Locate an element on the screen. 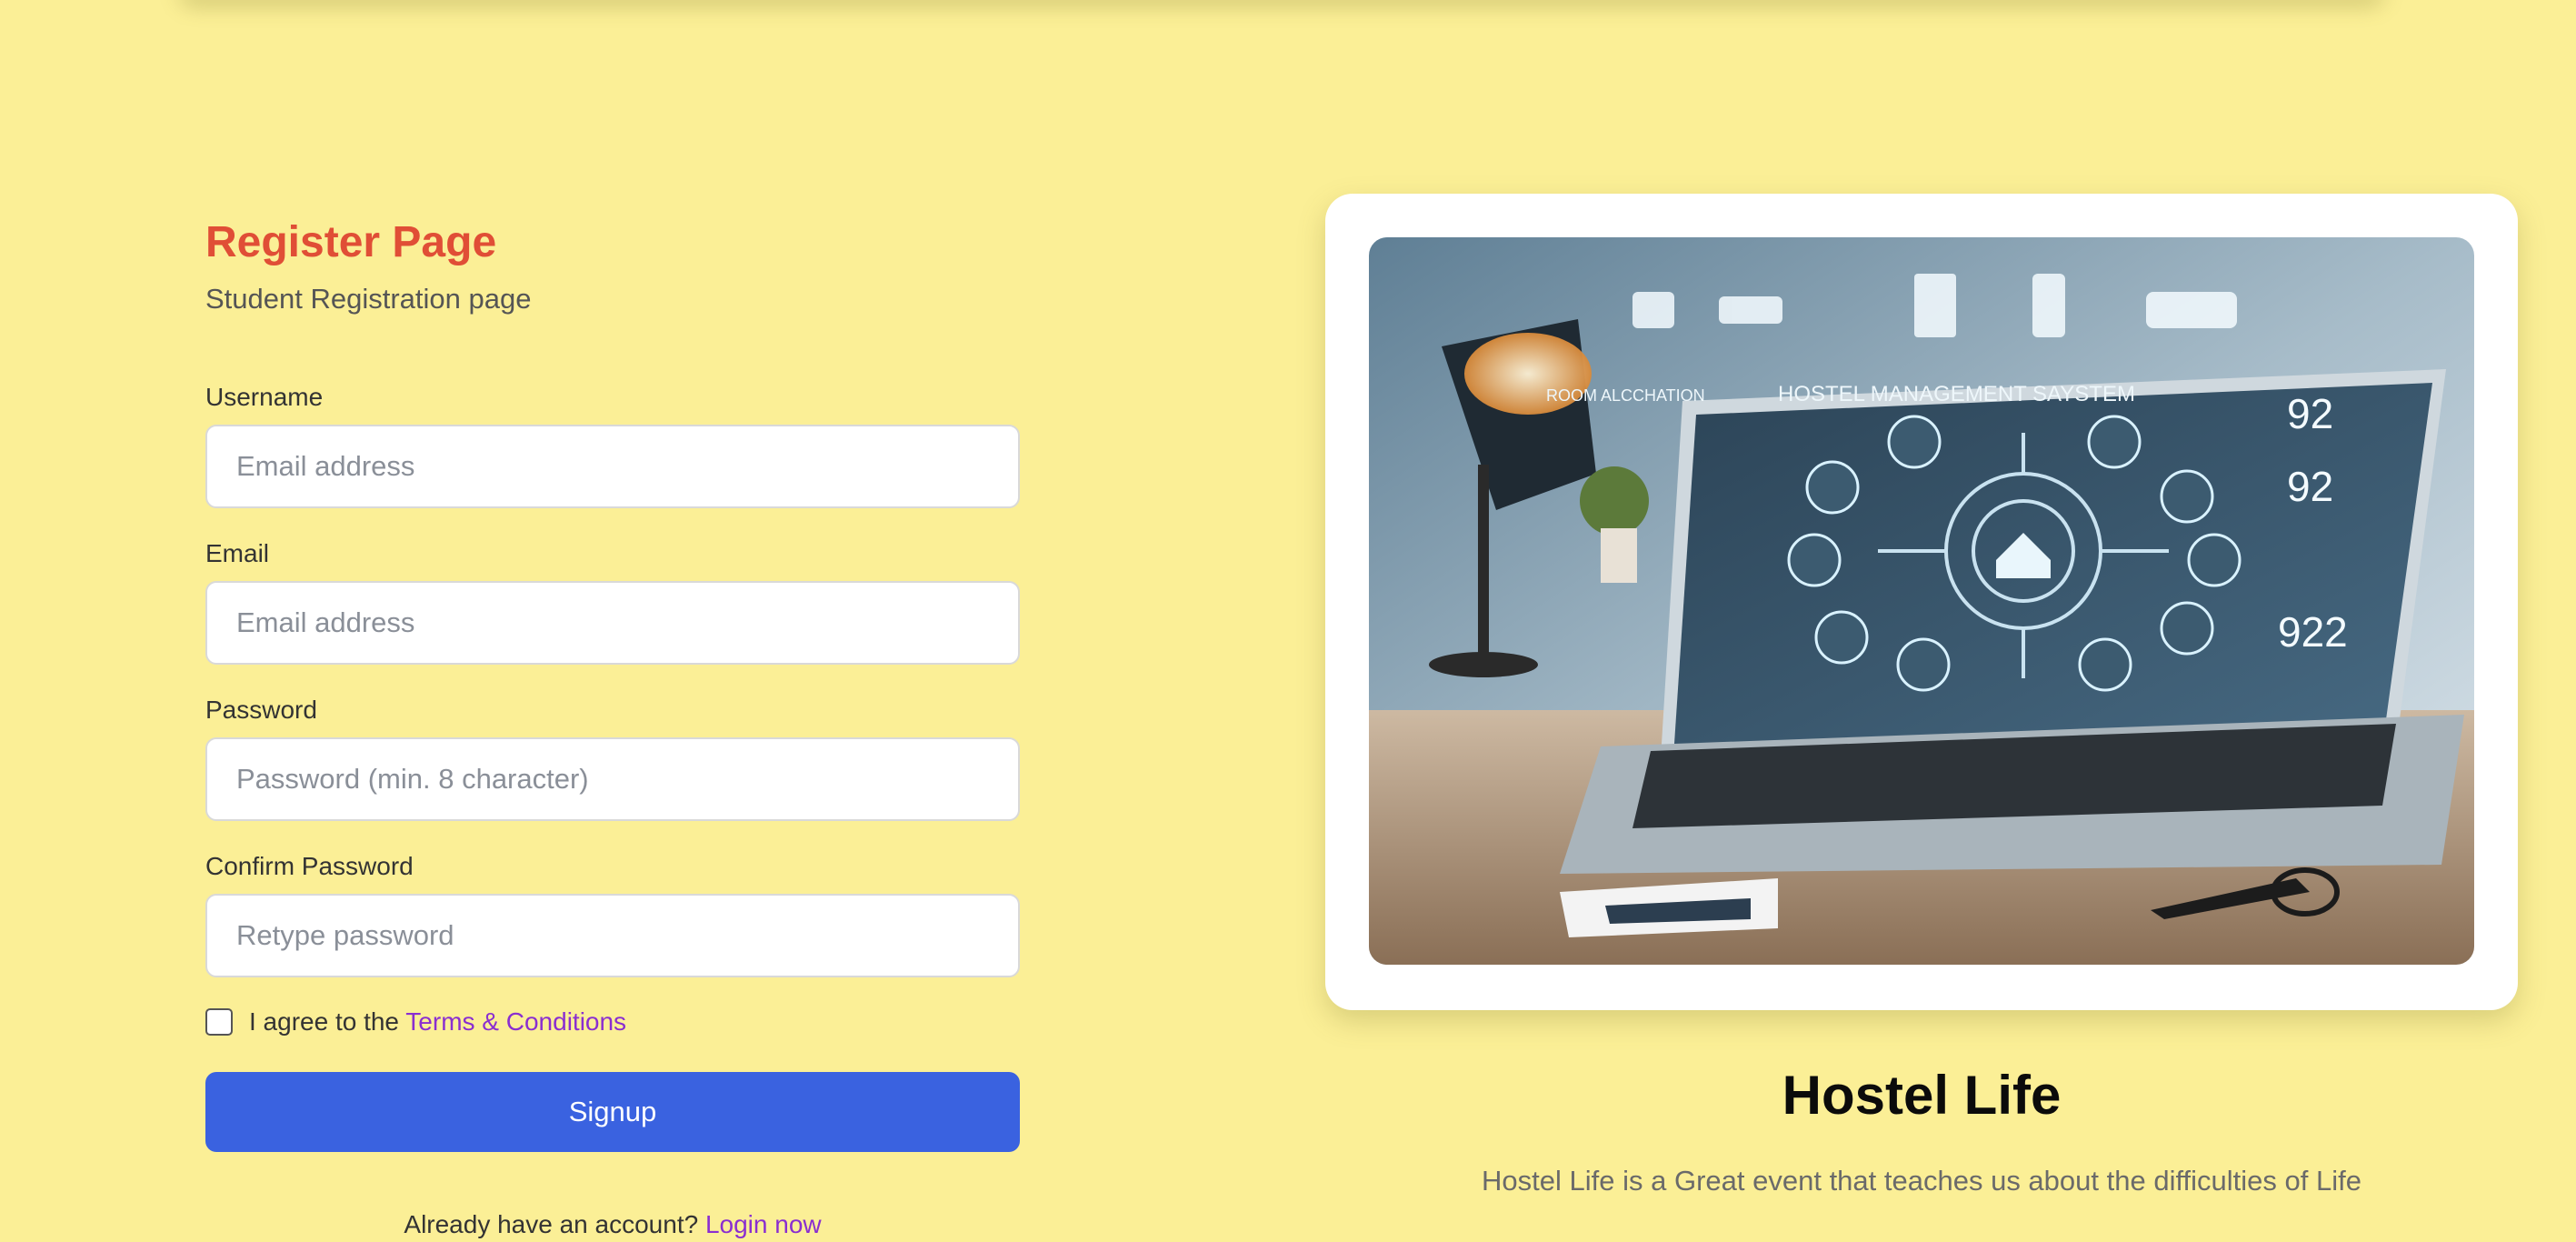 The image size is (2576, 1242). agree-text: I agree to the is located at coordinates (325, 1021).